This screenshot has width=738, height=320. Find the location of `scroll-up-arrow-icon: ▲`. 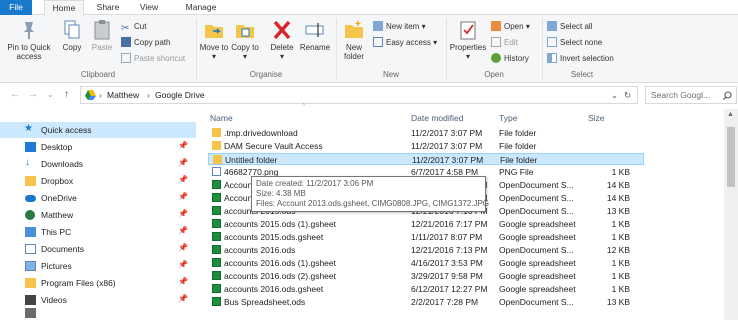

scroll-up-arrow-icon: ▲ is located at coordinates (730, 114).